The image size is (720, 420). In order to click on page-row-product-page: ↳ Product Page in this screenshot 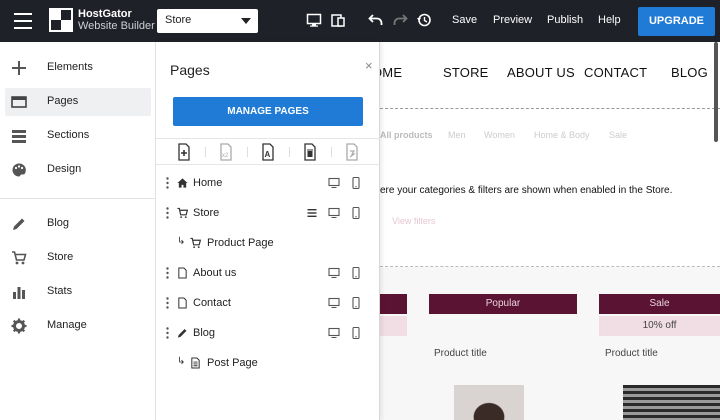, I will do `click(268, 244)`.